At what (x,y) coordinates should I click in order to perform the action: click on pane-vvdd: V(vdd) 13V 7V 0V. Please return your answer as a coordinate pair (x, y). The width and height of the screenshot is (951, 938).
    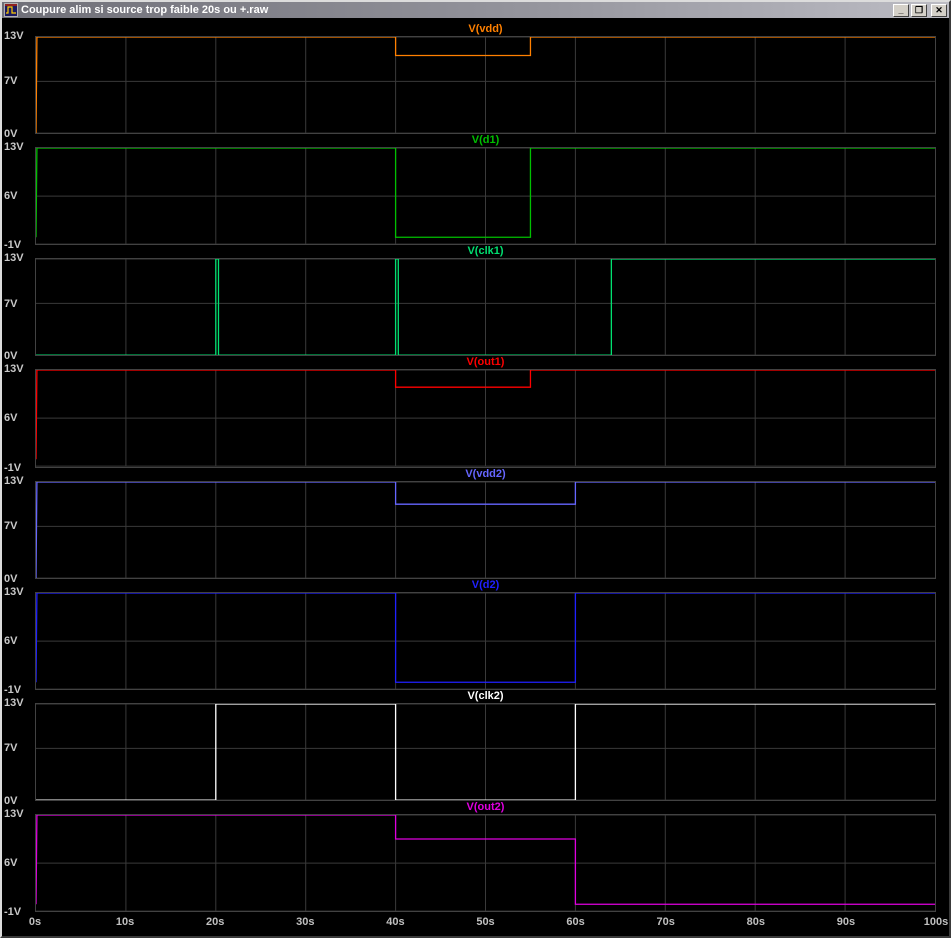
    Looking at the image, I should click on (475, 81).